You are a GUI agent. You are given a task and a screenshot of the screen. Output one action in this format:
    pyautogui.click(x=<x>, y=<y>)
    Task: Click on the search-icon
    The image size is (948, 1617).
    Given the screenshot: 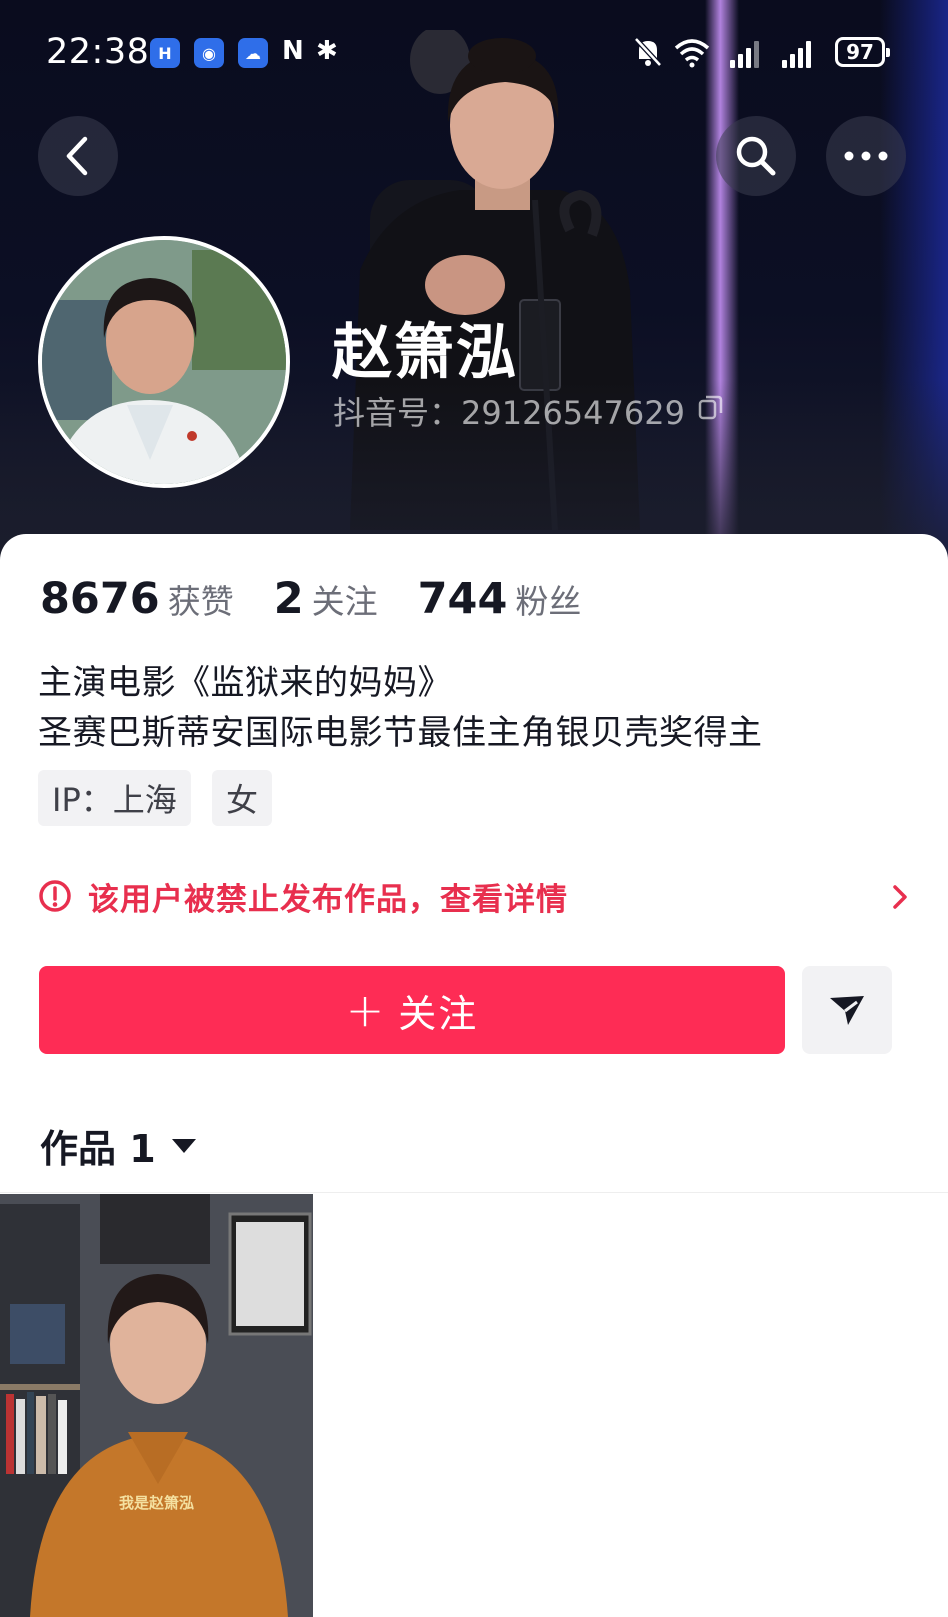 What is the action you would take?
    pyautogui.click(x=756, y=156)
    